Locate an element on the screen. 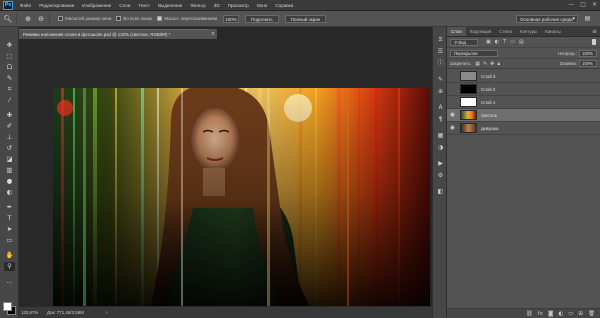  workspace-select: Основная рабочая среда is located at coordinates (547, 19).